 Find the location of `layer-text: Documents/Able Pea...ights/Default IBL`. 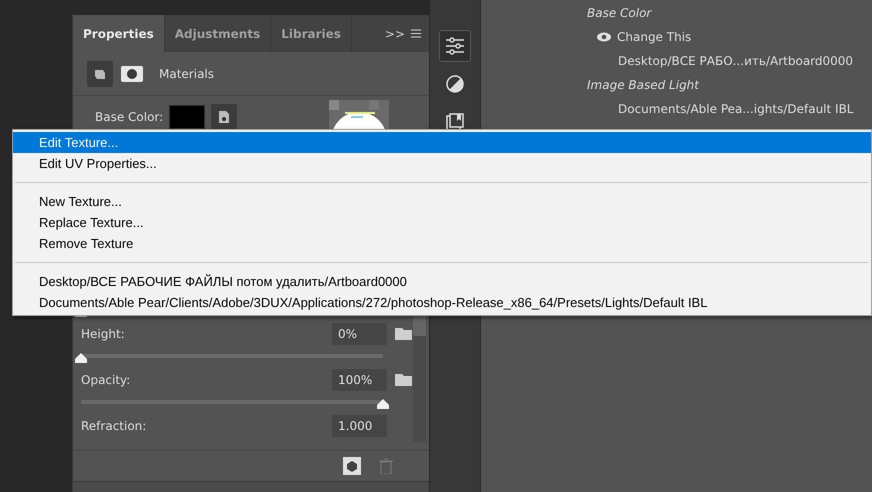

layer-text: Documents/Able Pea...ights/Default IBL is located at coordinates (736, 109).